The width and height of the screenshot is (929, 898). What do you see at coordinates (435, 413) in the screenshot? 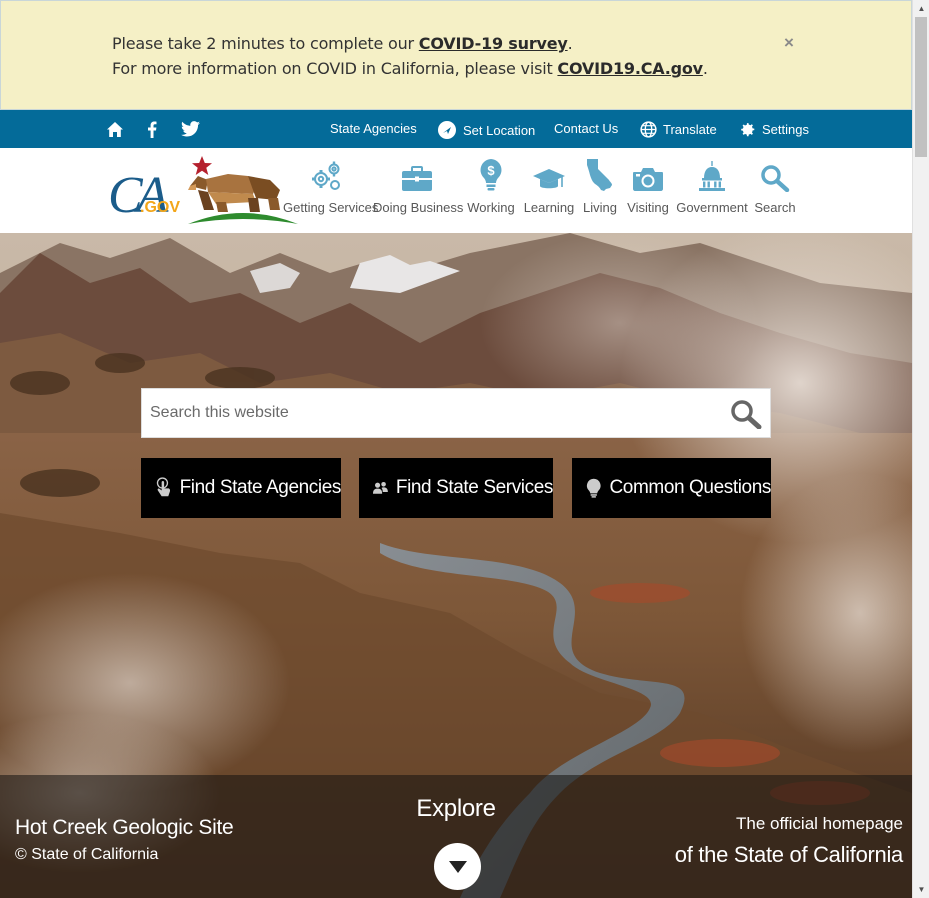
I see `site-search-input` at bounding box center [435, 413].